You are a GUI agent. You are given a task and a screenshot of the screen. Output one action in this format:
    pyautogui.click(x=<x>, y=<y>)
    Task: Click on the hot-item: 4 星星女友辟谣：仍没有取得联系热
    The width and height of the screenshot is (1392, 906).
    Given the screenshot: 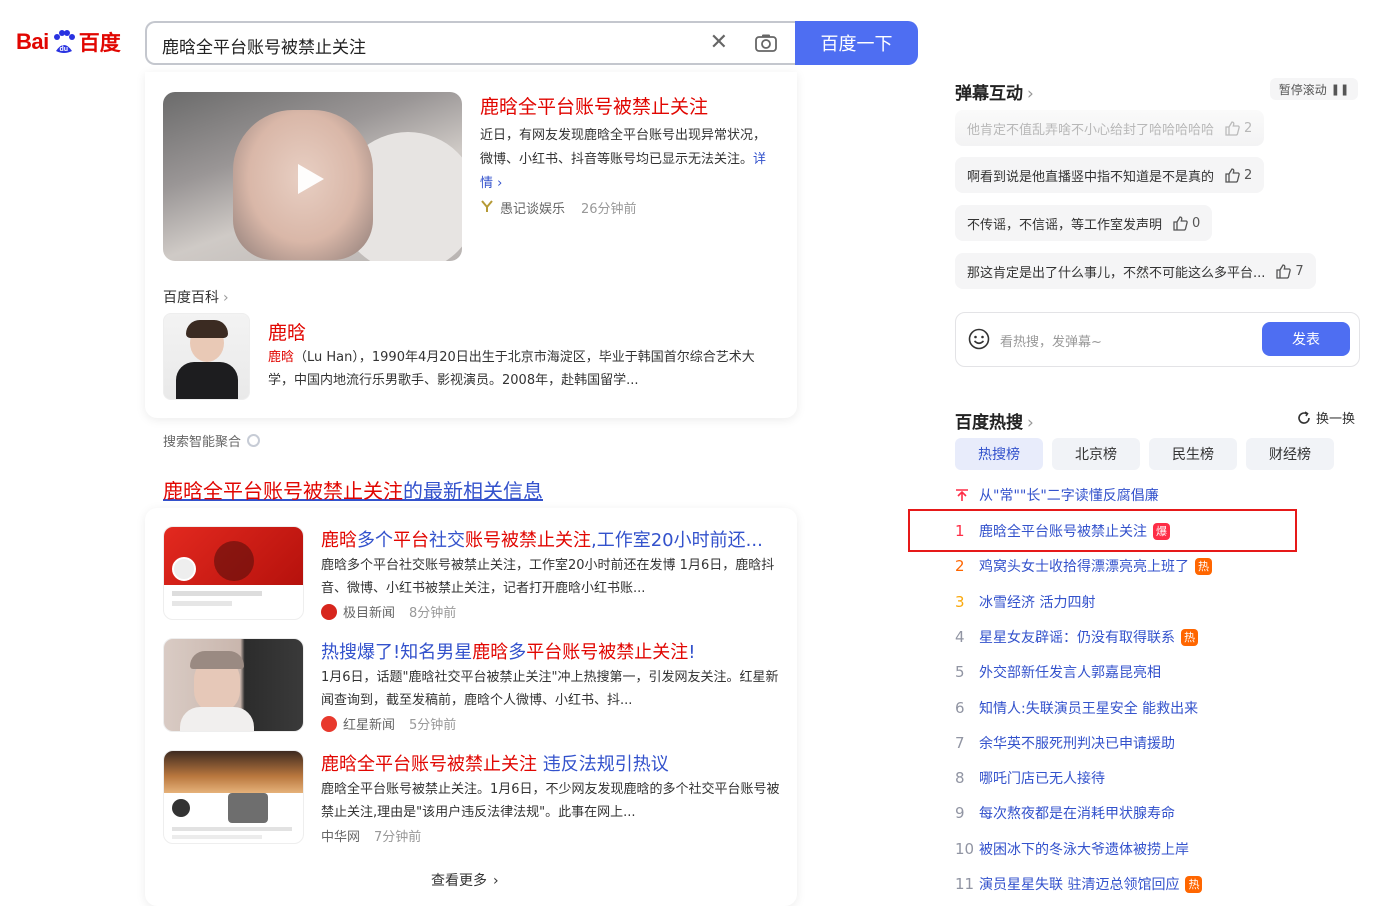 What is the action you would take?
    pyautogui.click(x=1076, y=637)
    